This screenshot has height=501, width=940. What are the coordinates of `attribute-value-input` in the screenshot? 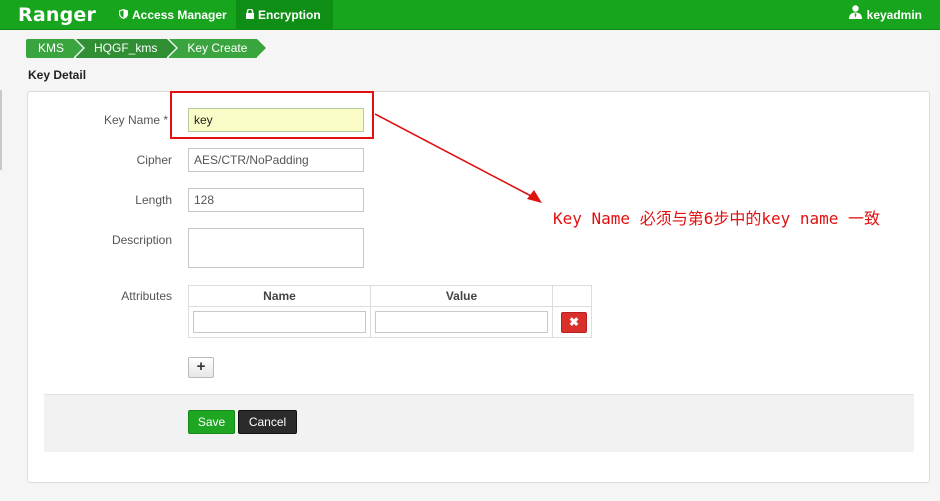 It's located at (461, 322).